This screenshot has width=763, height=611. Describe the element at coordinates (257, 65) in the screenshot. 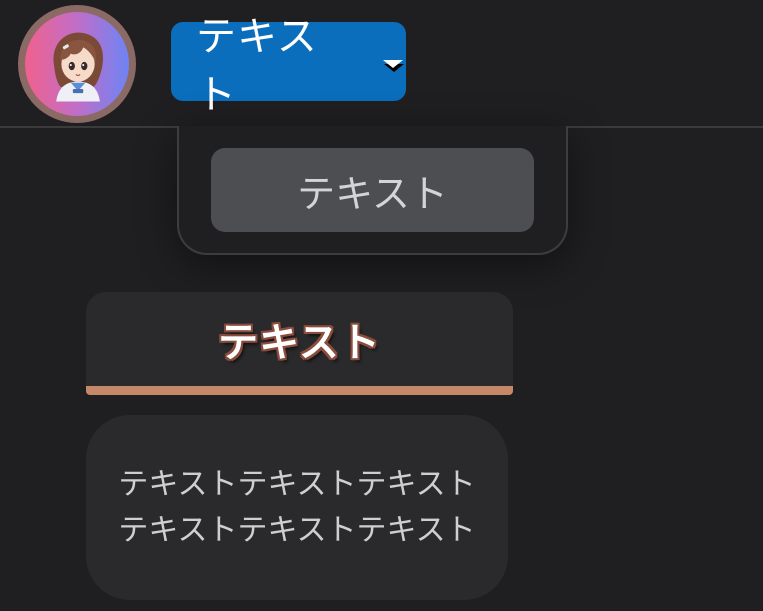

I see `dropdown-button-label: テキスト` at that location.